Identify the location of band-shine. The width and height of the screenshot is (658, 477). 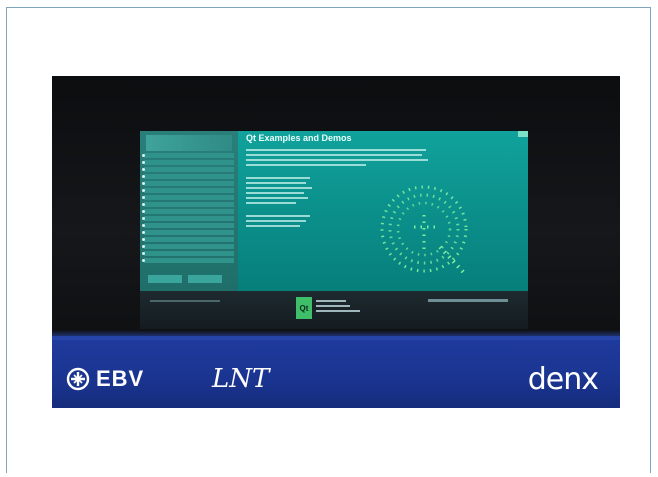
(336, 335).